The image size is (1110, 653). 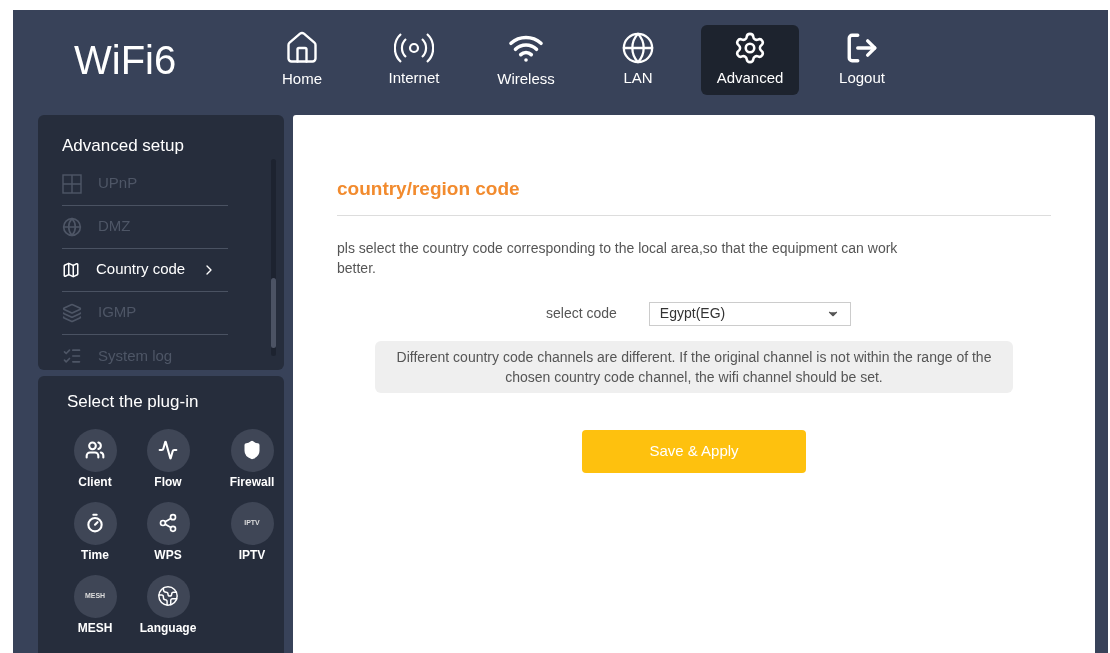 I want to click on section-title: country/region code, so click(x=694, y=195).